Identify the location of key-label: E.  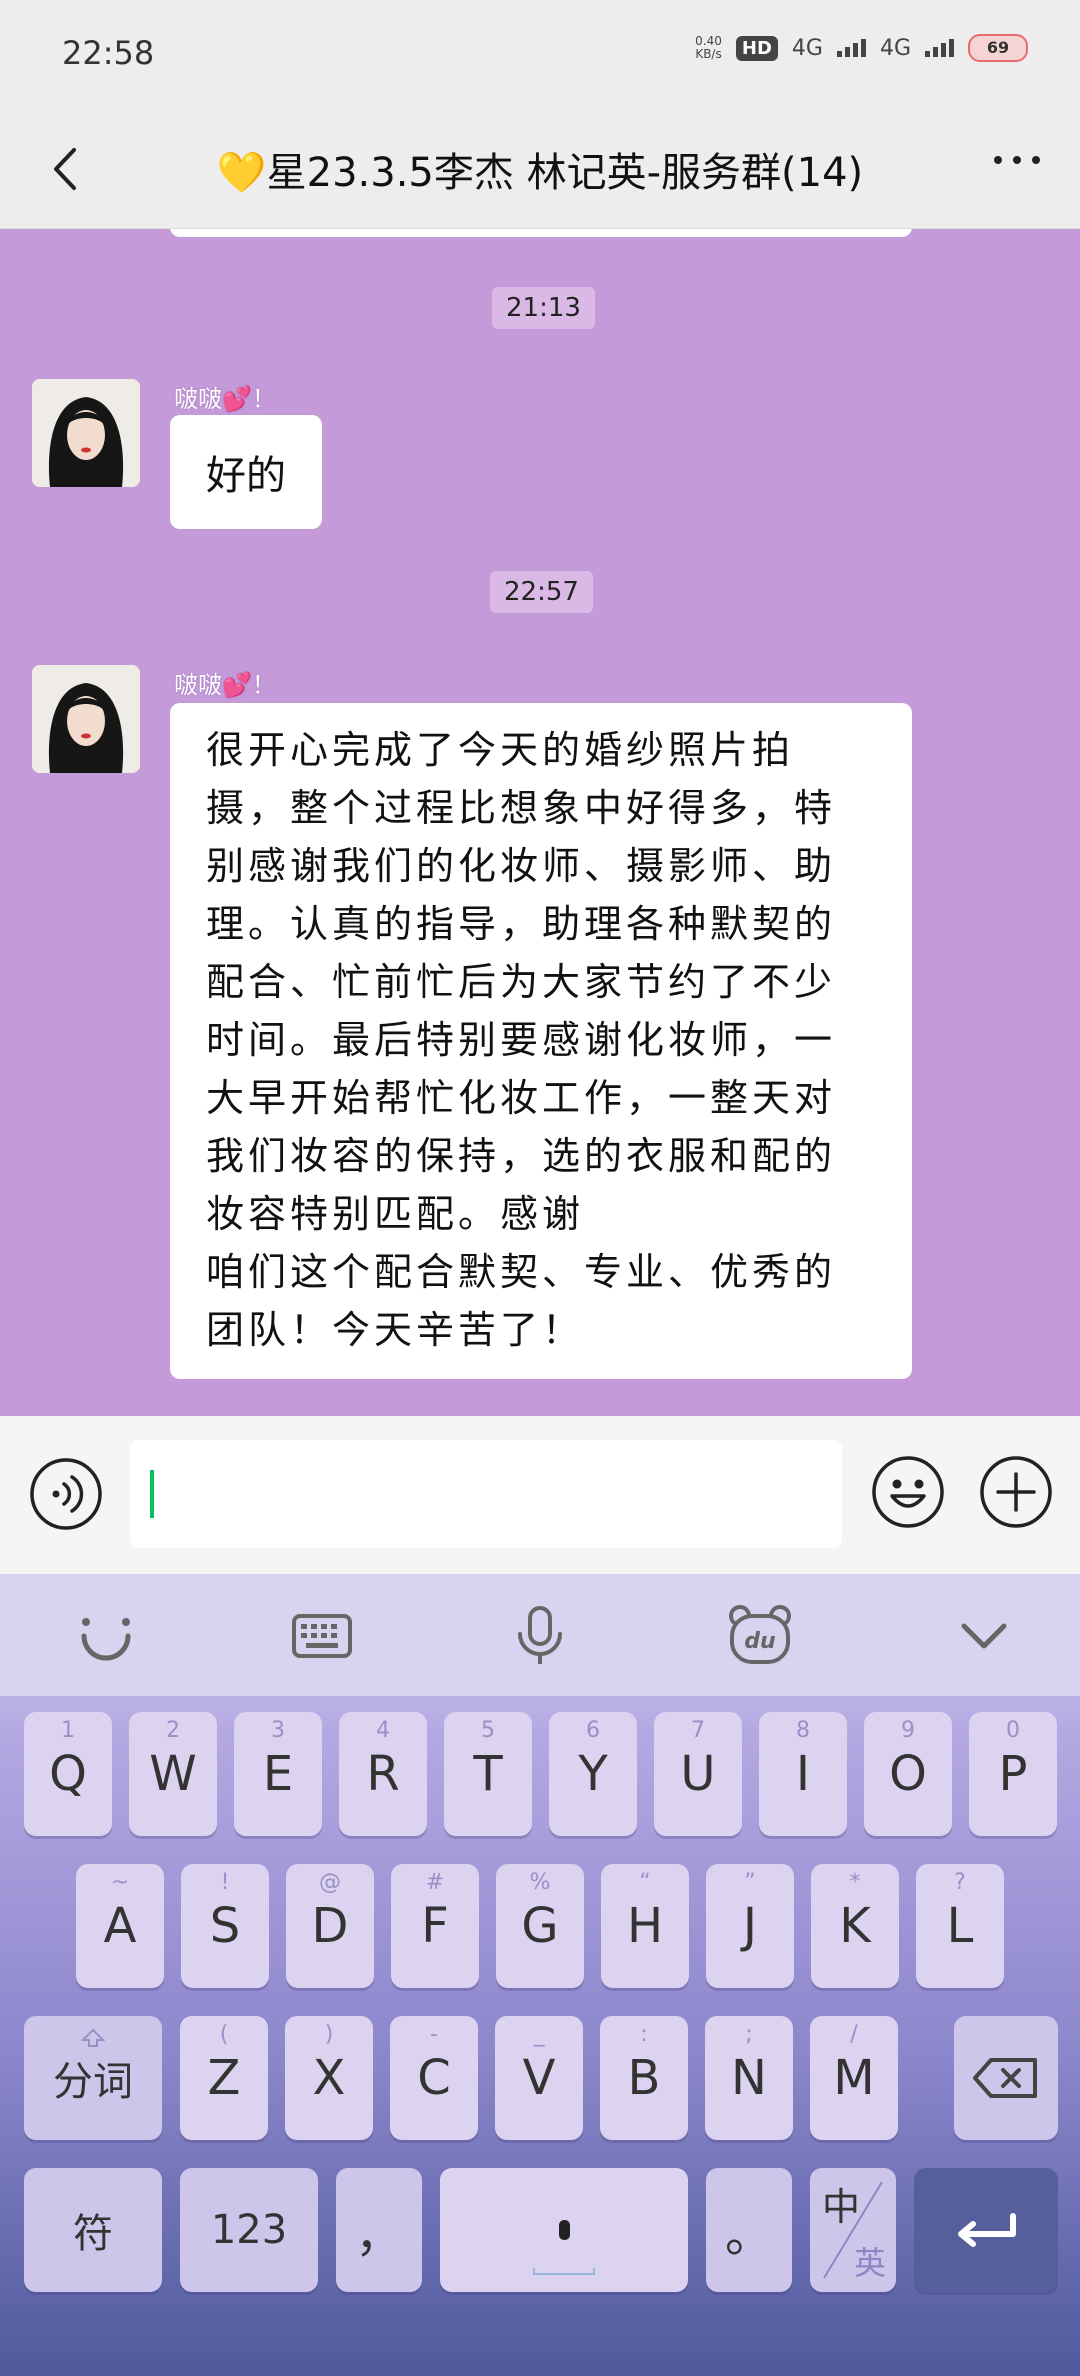
(278, 1774).